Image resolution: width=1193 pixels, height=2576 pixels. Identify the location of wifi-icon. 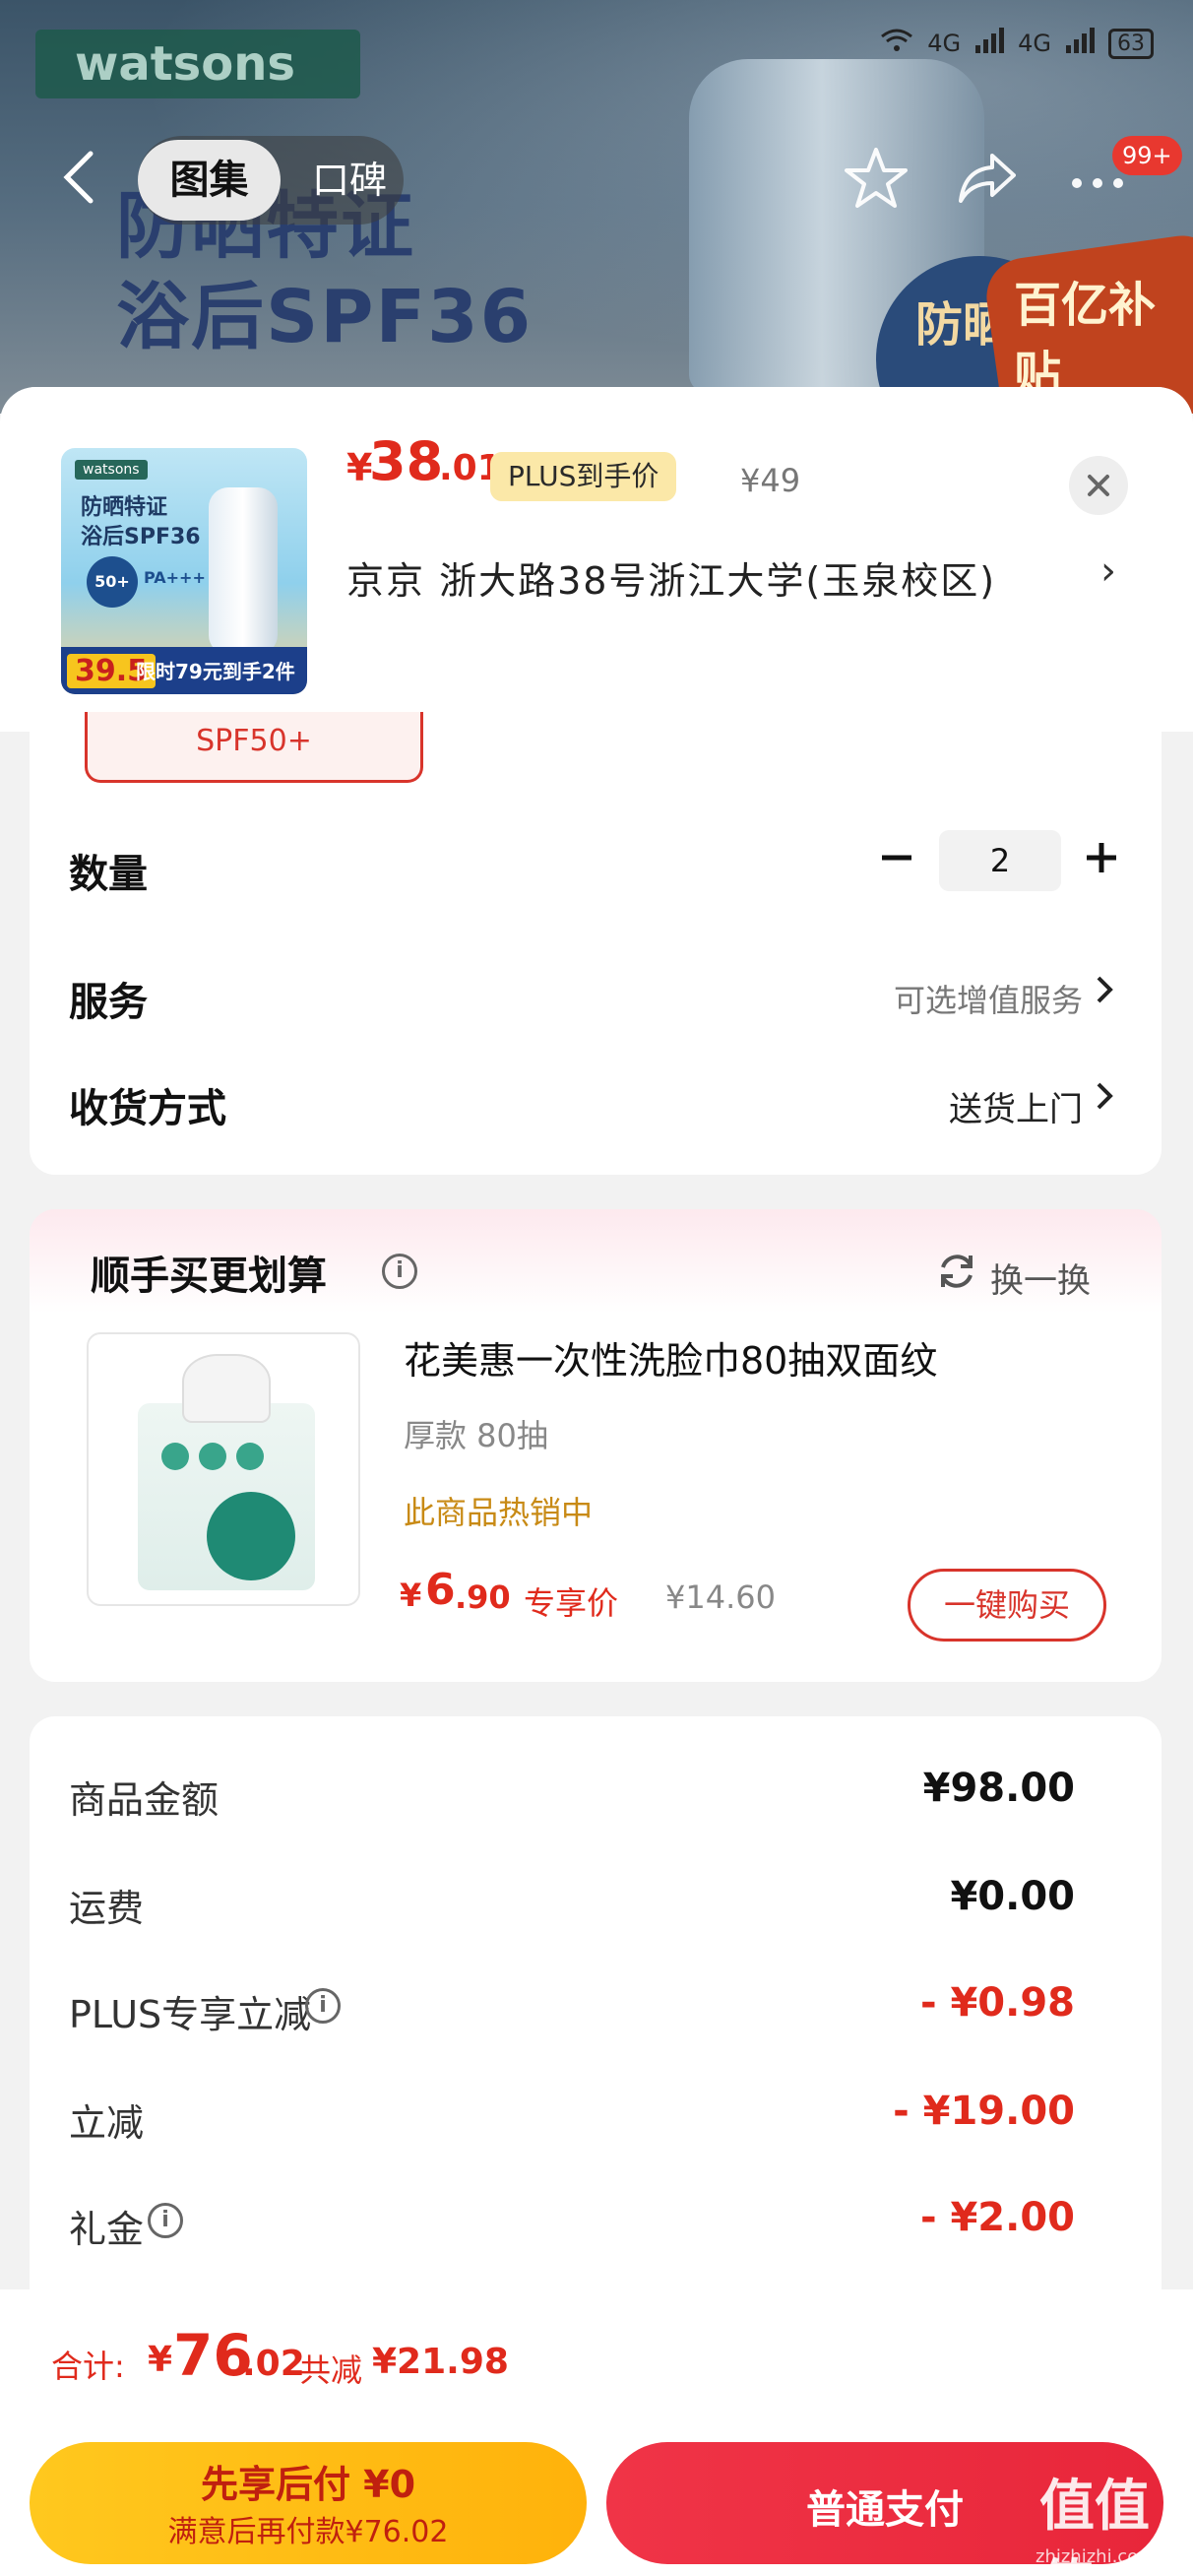
(896, 43).